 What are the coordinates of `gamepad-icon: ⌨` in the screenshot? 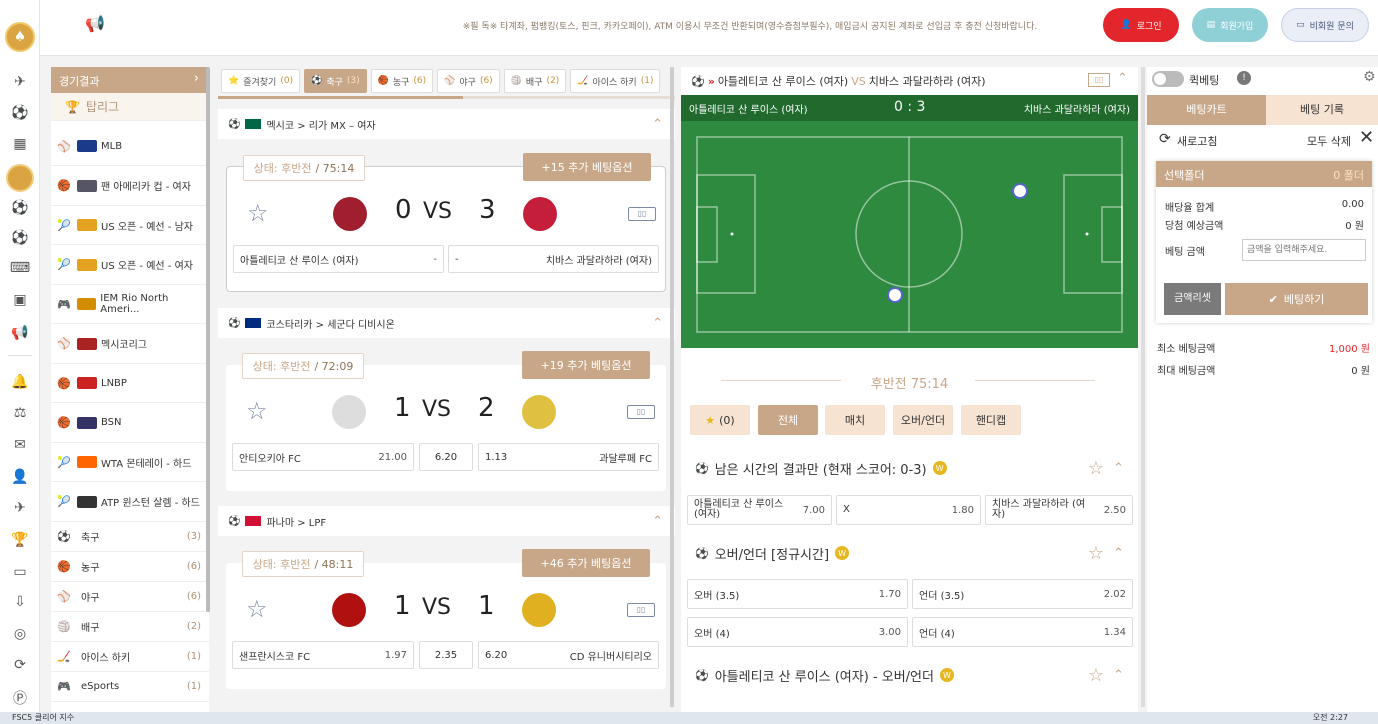 It's located at (20, 268).